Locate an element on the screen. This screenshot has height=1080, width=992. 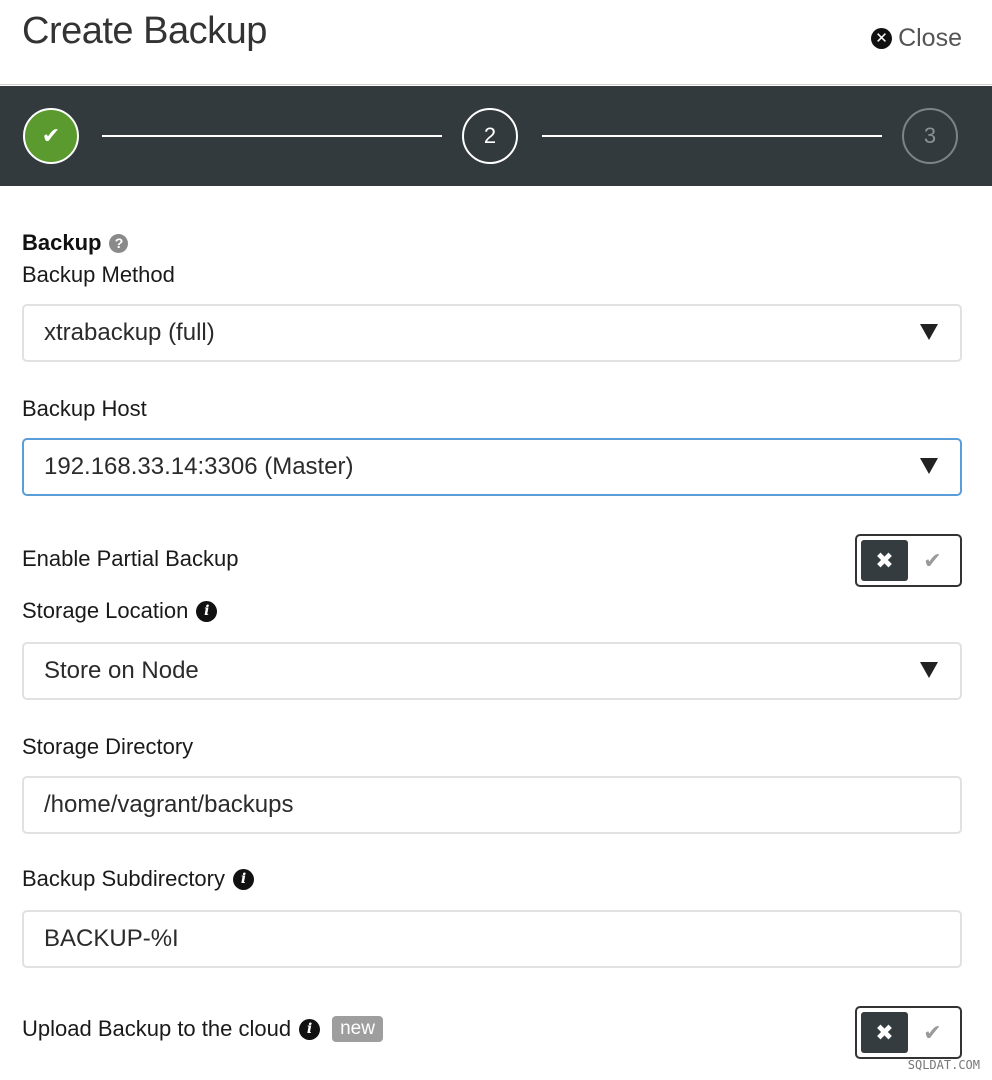
partial-backup-toggle: ✖ ✔ is located at coordinates (908, 560).